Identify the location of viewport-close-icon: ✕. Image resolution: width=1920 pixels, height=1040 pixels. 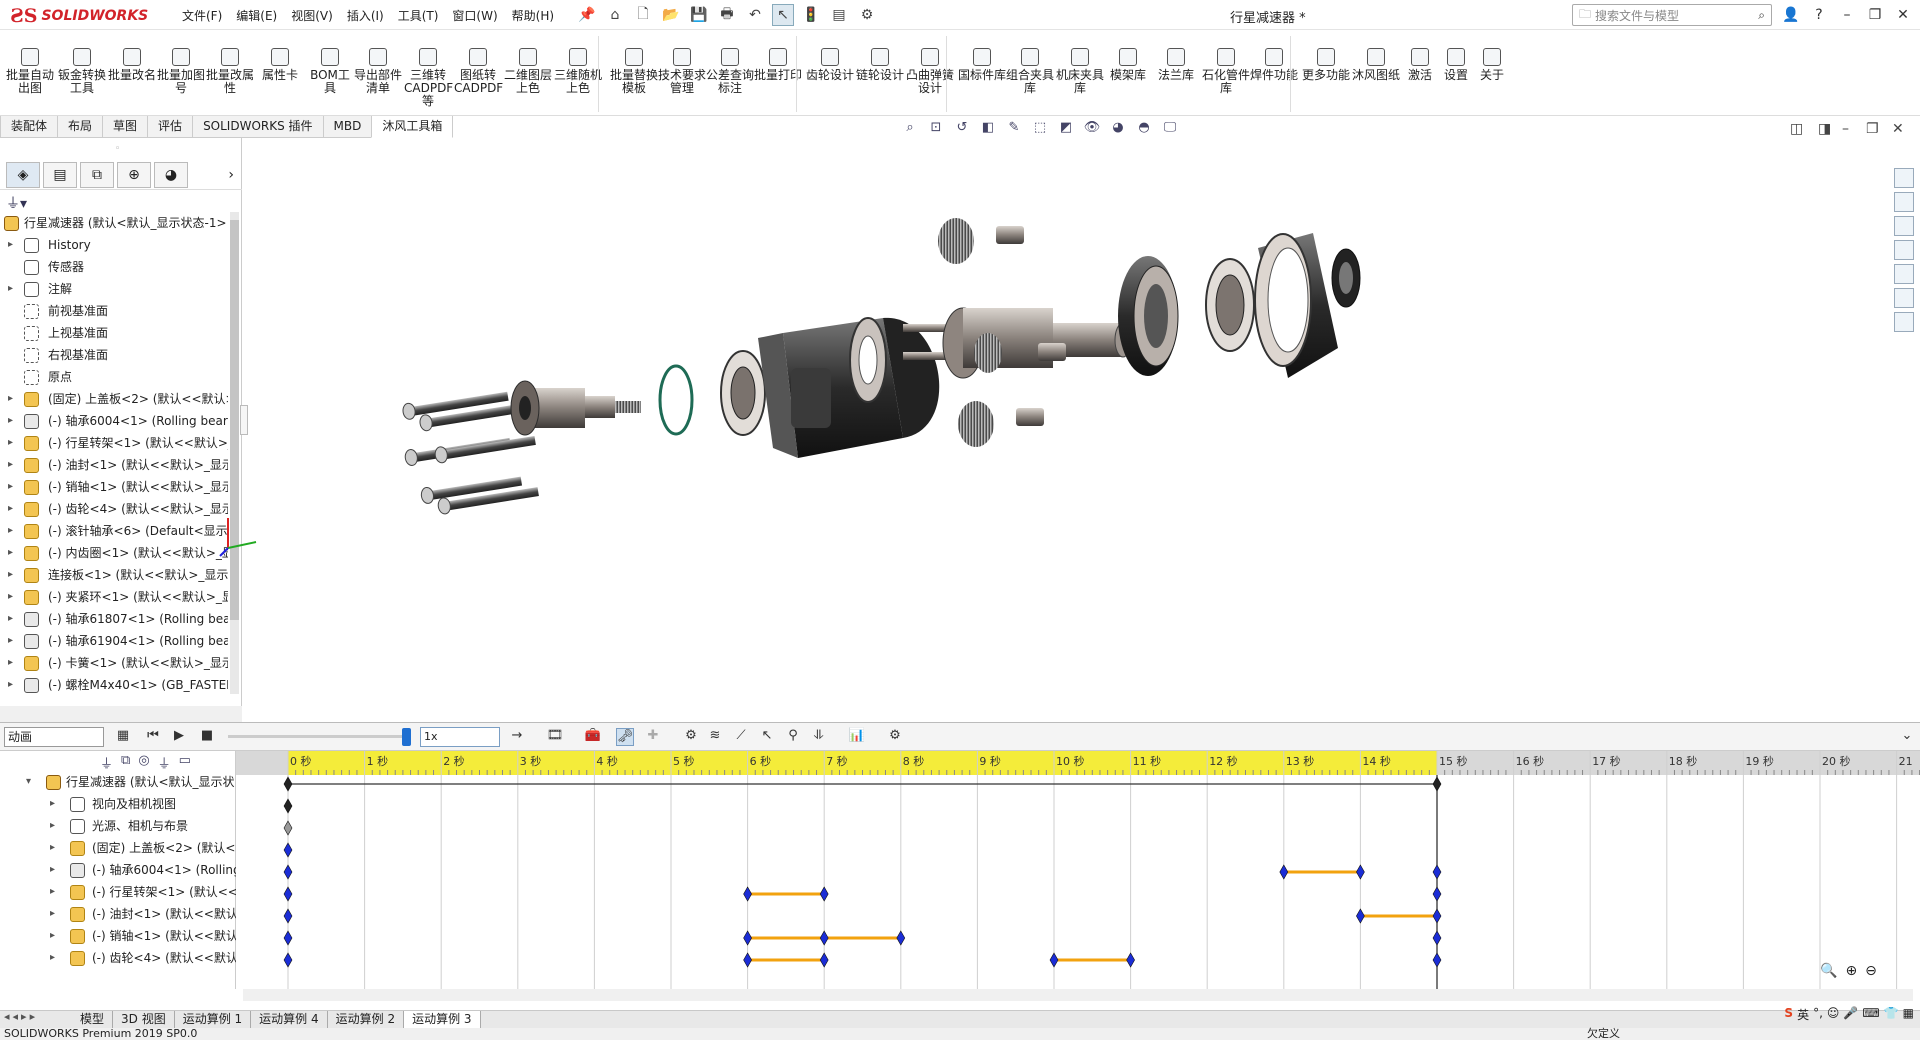
(1898, 129).